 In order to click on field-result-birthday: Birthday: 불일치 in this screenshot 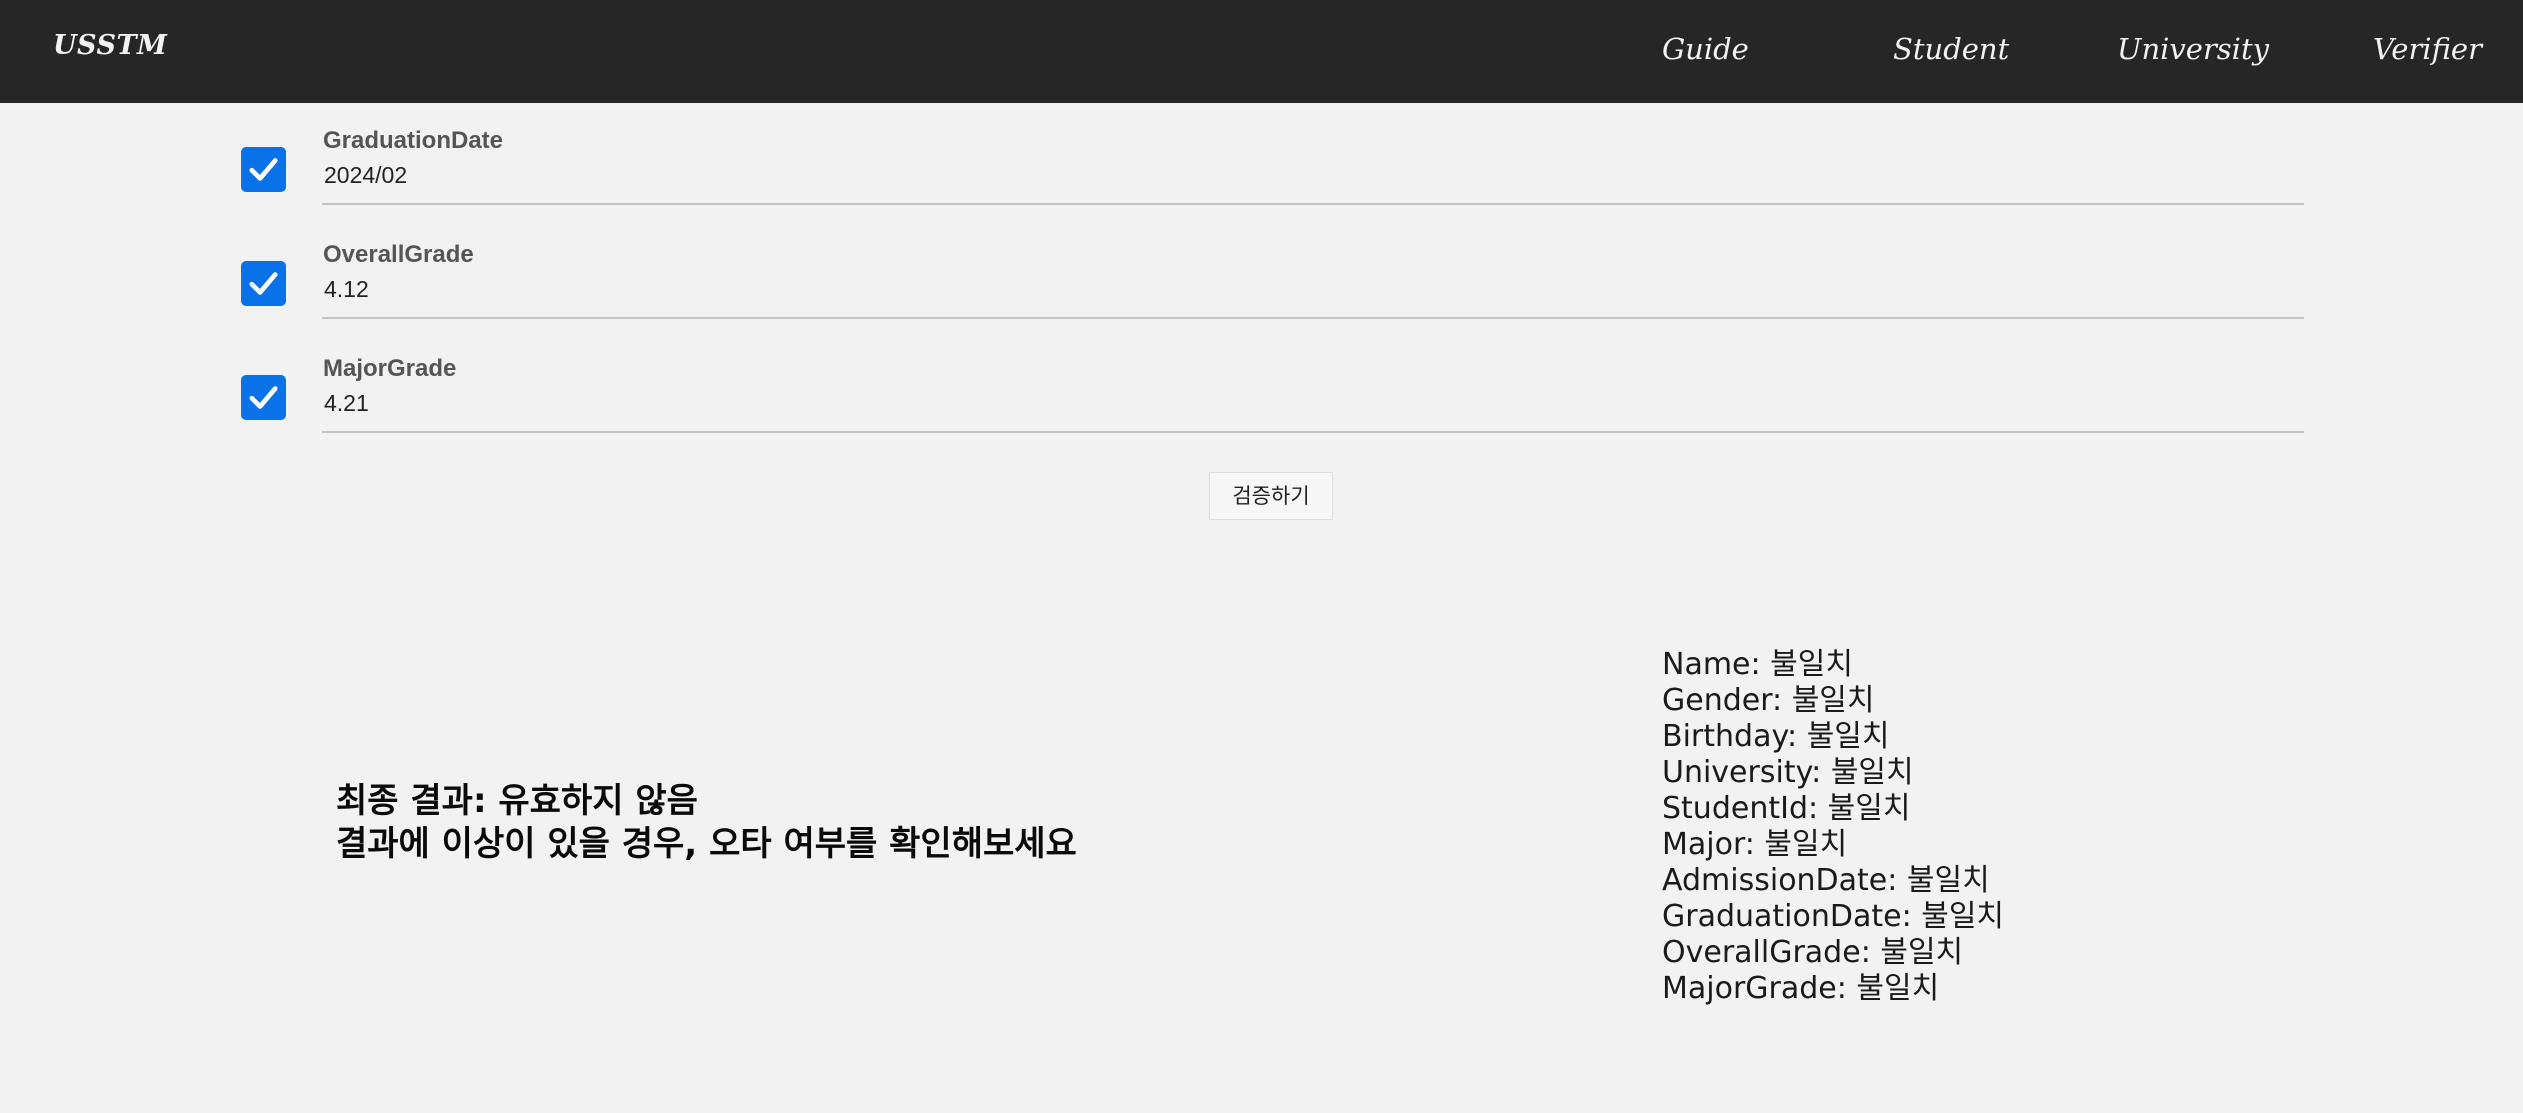, I will do `click(1776, 736)`.